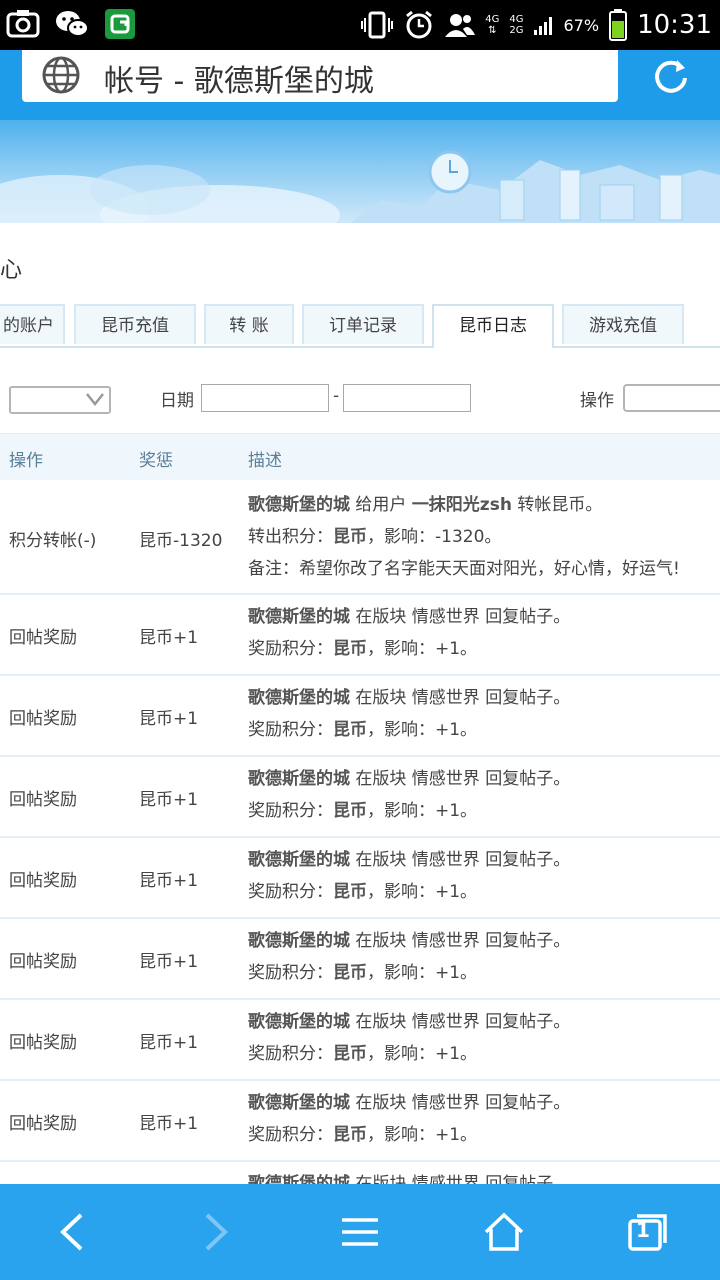 This screenshot has width=720, height=1280. I want to click on tab-count: 1, so click(643, 1230).